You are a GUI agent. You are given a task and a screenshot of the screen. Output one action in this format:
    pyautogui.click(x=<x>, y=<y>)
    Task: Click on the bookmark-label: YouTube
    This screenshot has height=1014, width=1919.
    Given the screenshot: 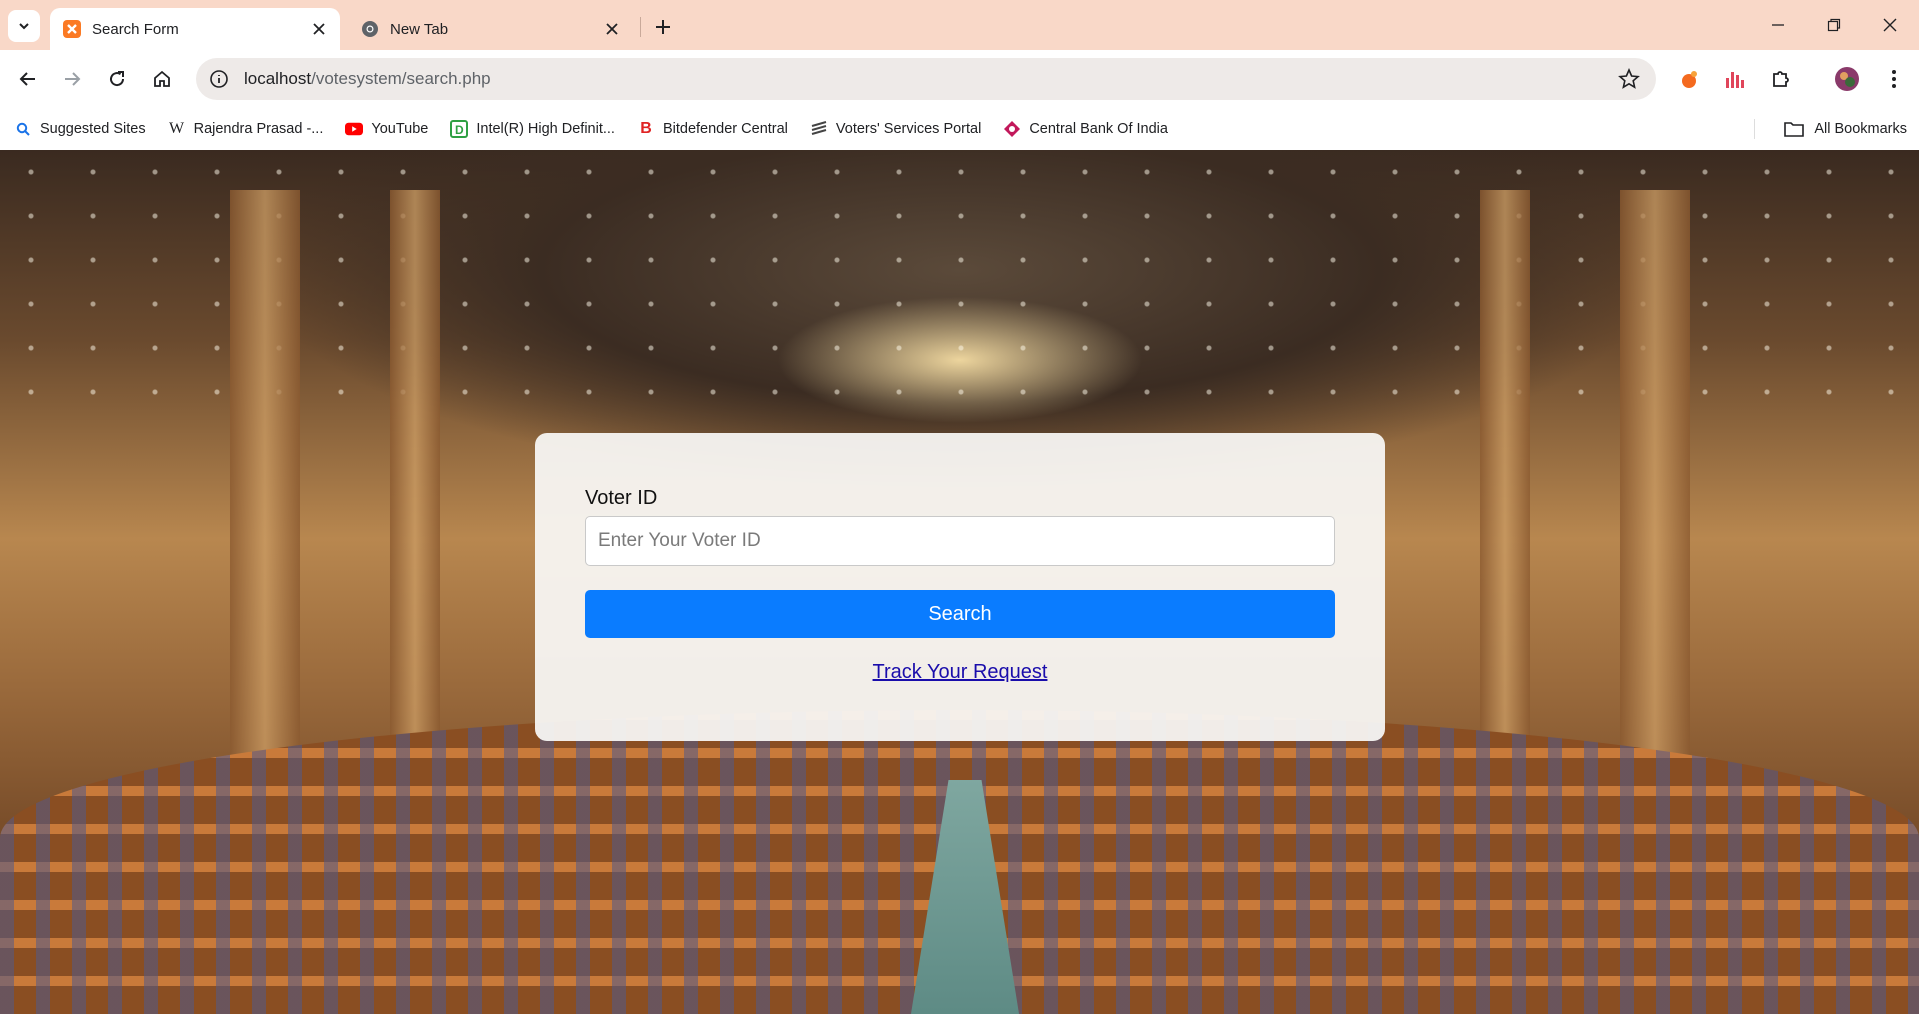 What is the action you would take?
    pyautogui.click(x=400, y=129)
    